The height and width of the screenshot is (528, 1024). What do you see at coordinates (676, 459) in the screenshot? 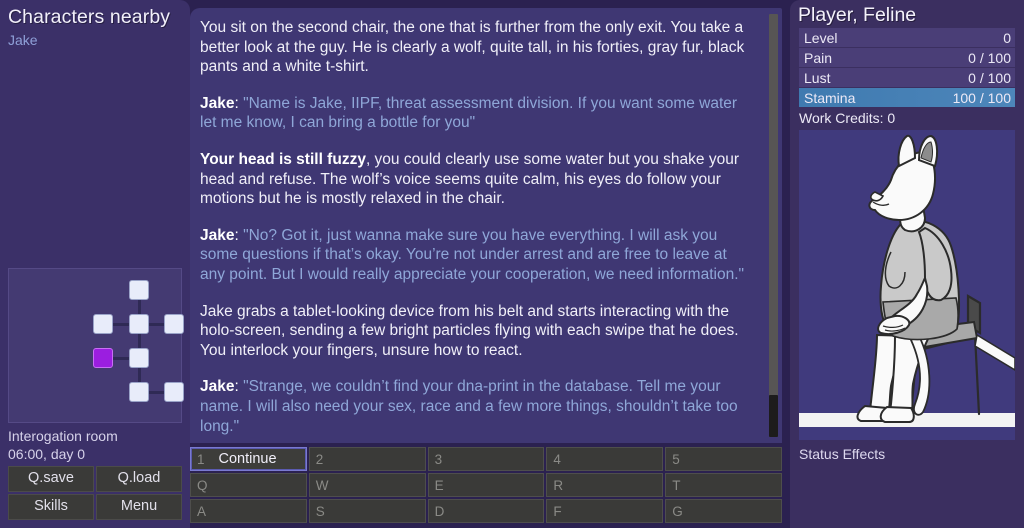
I see `action-hotkey: 5` at bounding box center [676, 459].